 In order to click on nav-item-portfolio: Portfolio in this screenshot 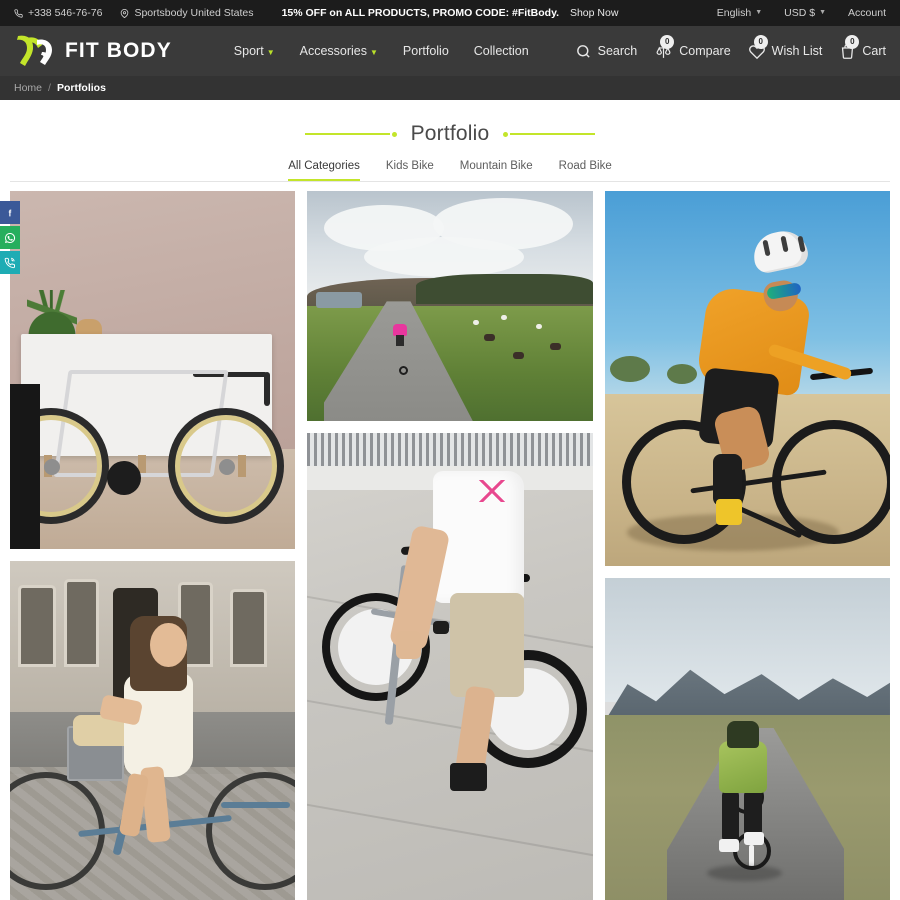, I will do `click(426, 51)`.